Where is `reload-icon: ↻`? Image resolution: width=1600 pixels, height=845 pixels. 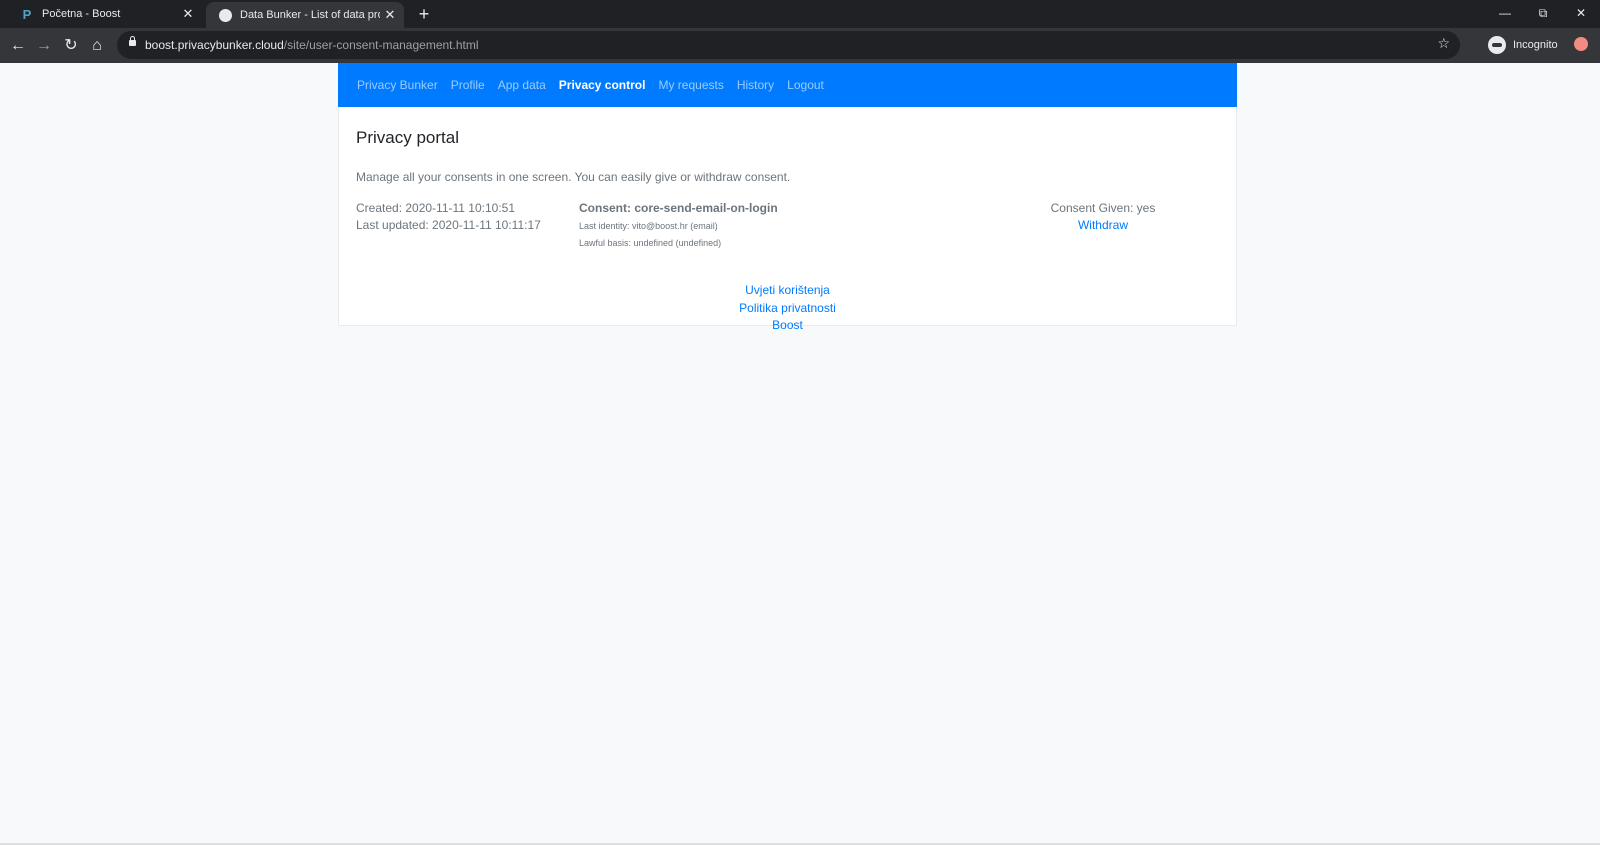 reload-icon: ↻ is located at coordinates (71, 46).